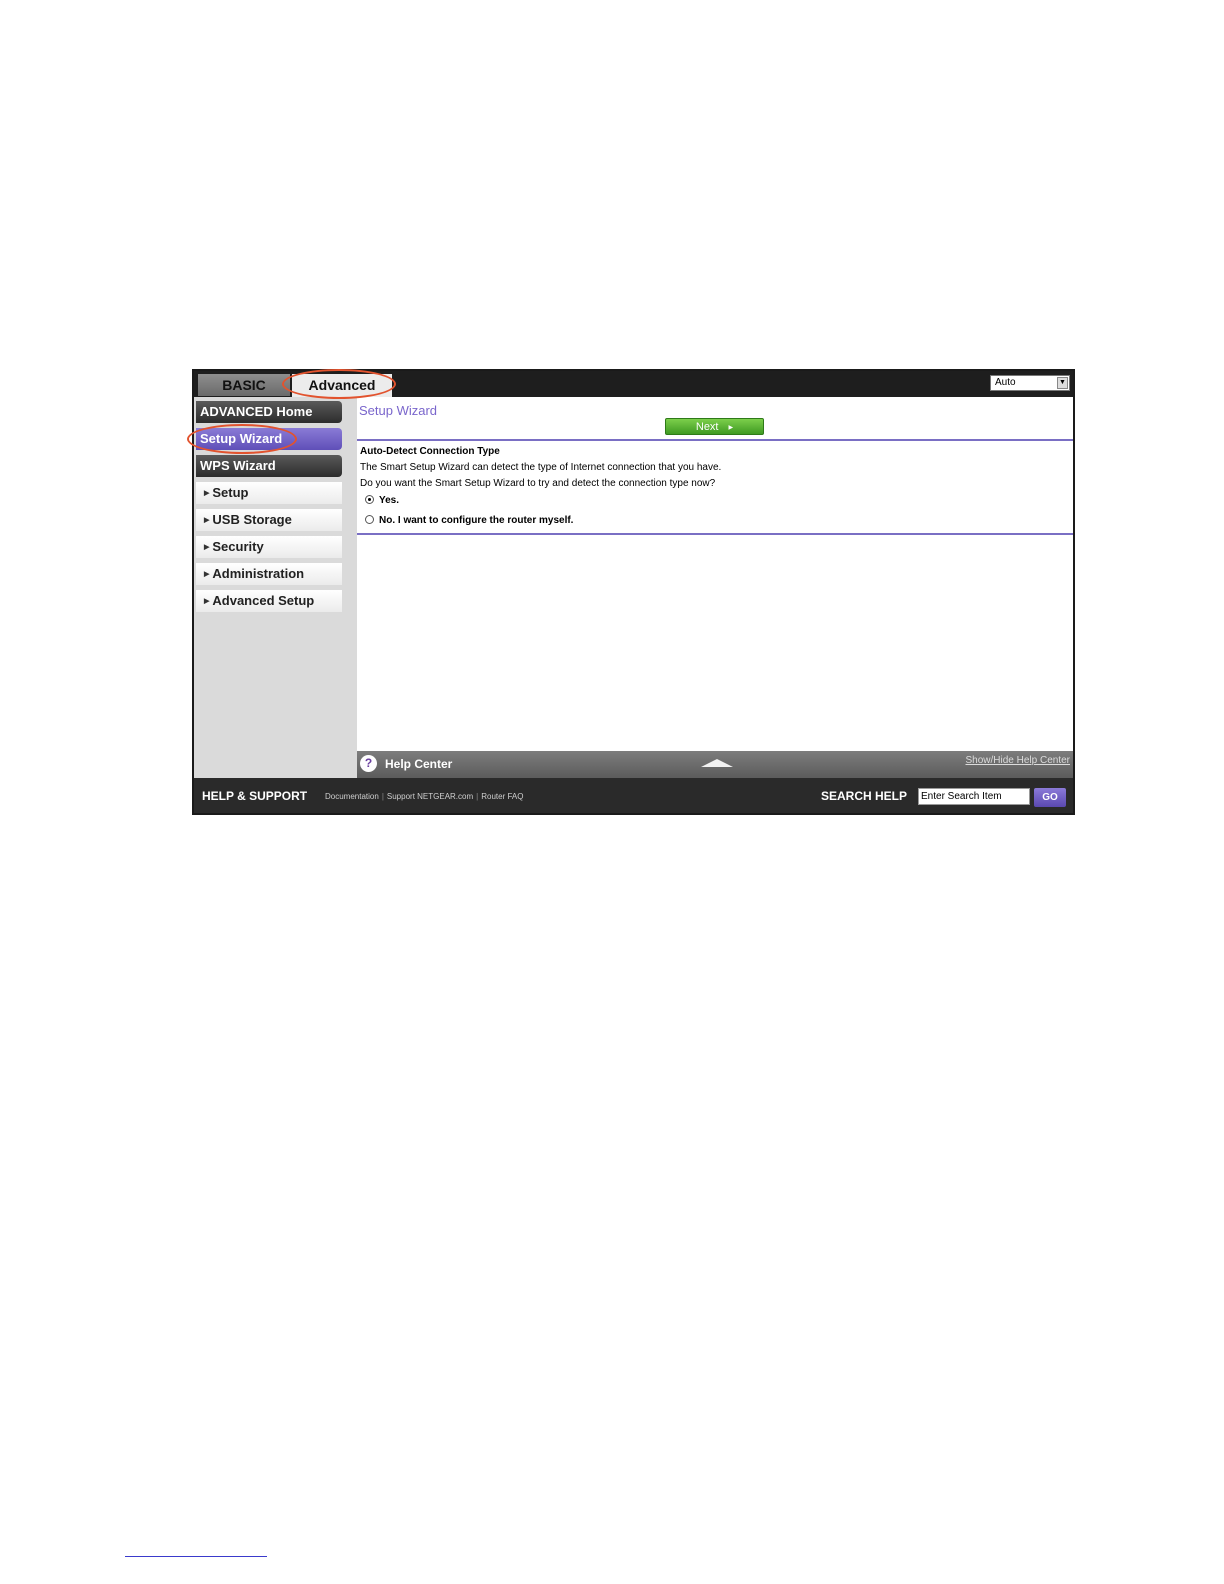 The height and width of the screenshot is (1584, 1224). What do you see at coordinates (864, 796) in the screenshot?
I see `search-help-label: SEARCH HELP` at bounding box center [864, 796].